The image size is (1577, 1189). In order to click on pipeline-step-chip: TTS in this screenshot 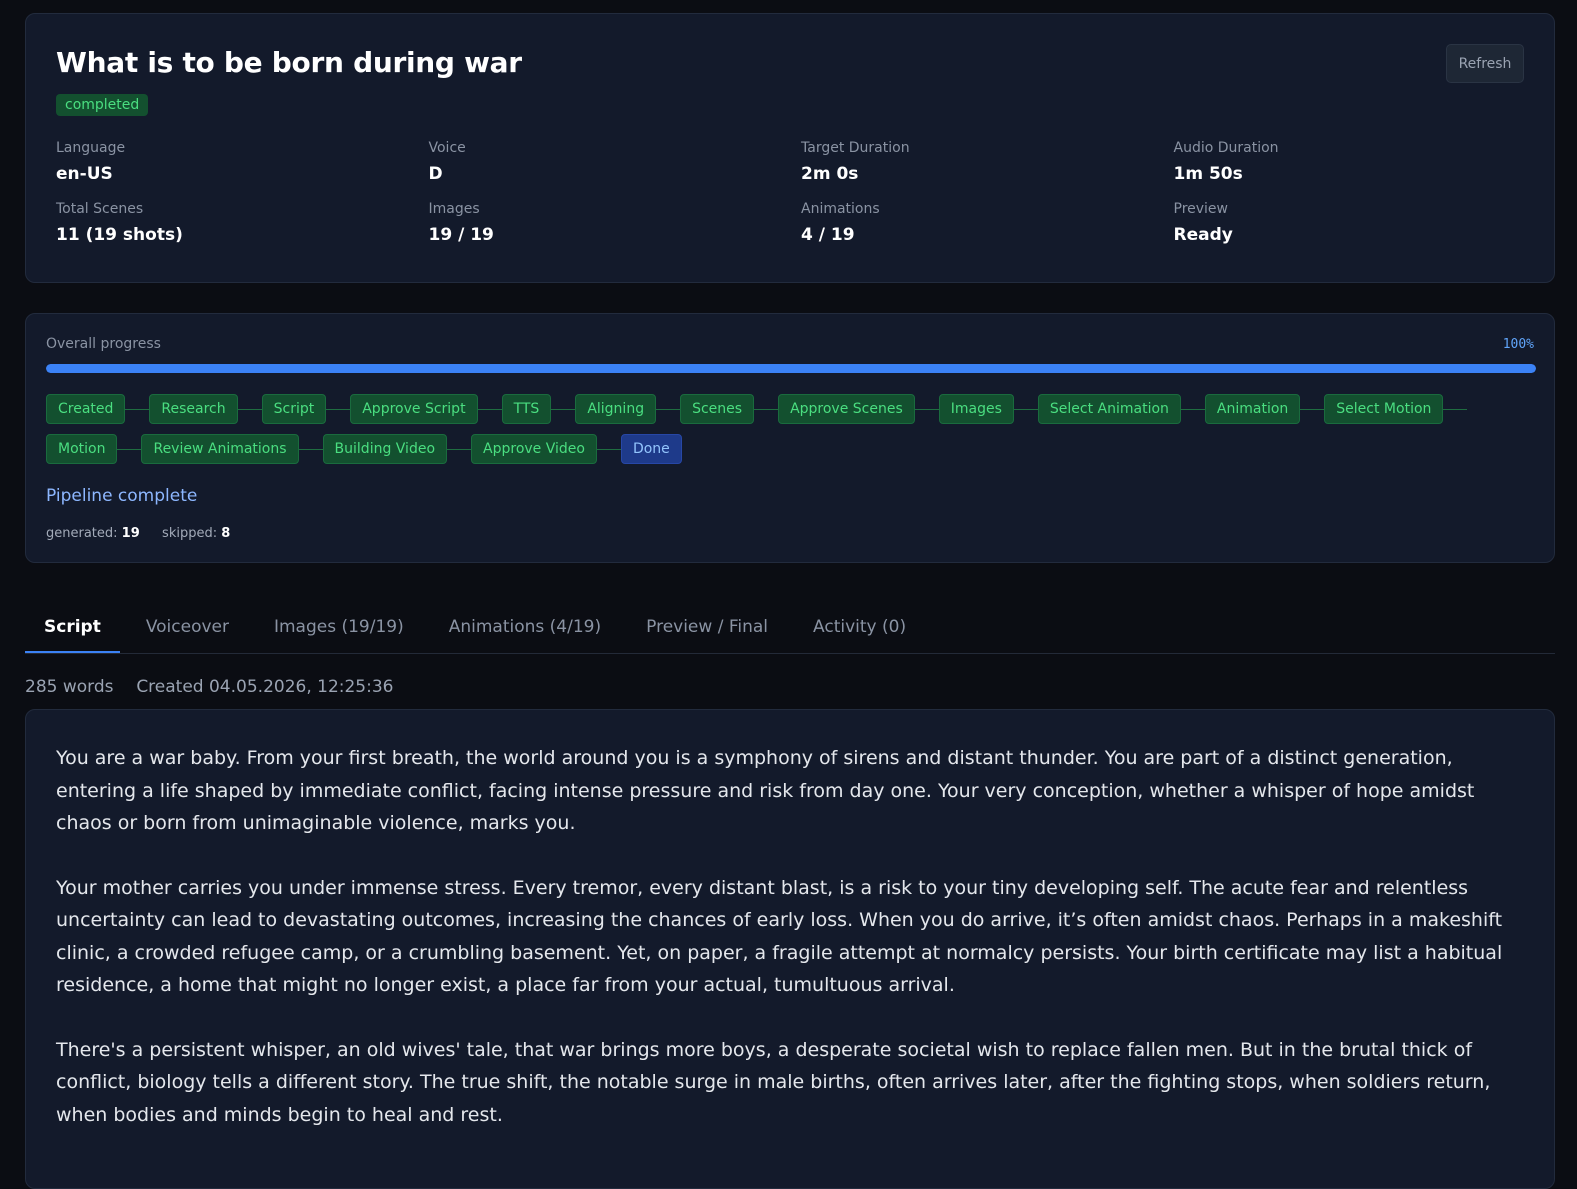, I will do `click(526, 409)`.